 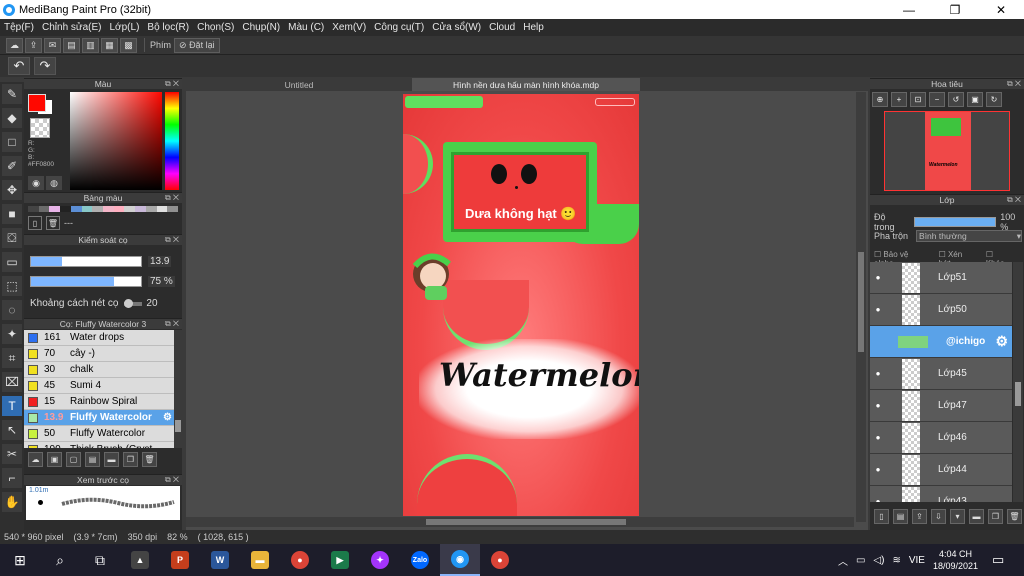 I want to click on menu-select: Chọn(S), so click(x=215, y=27).